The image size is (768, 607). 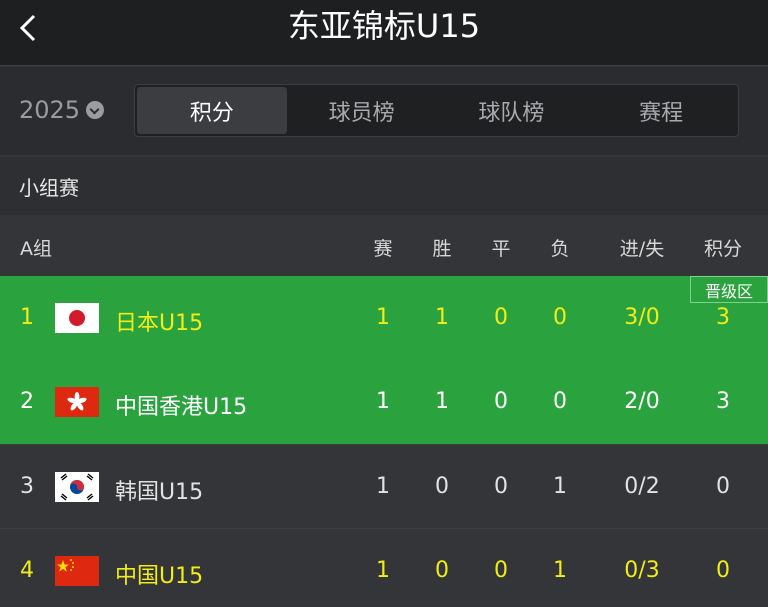 What do you see at coordinates (642, 570) in the screenshot?
I see `goals: 0/3` at bounding box center [642, 570].